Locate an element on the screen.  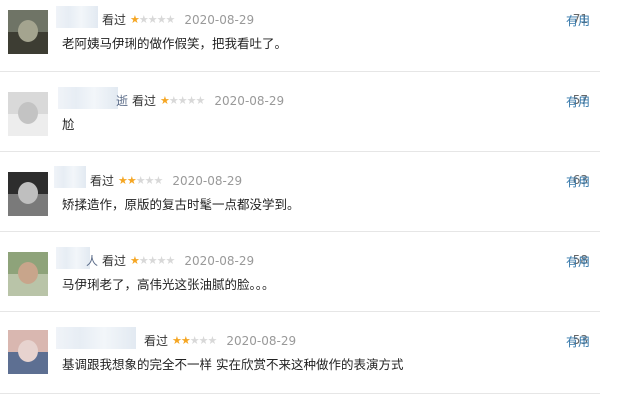
review-text: 矫揉造作，原版的复古时髦一点都没学到。 is located at coordinates (181, 204).